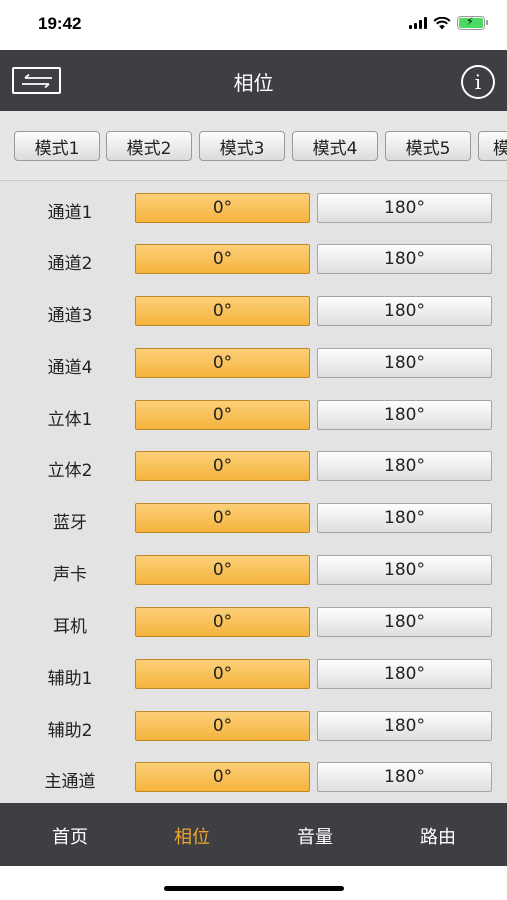 The height and width of the screenshot is (900, 507). What do you see at coordinates (60, 23) in the screenshot?
I see `status-time: 19:42` at bounding box center [60, 23].